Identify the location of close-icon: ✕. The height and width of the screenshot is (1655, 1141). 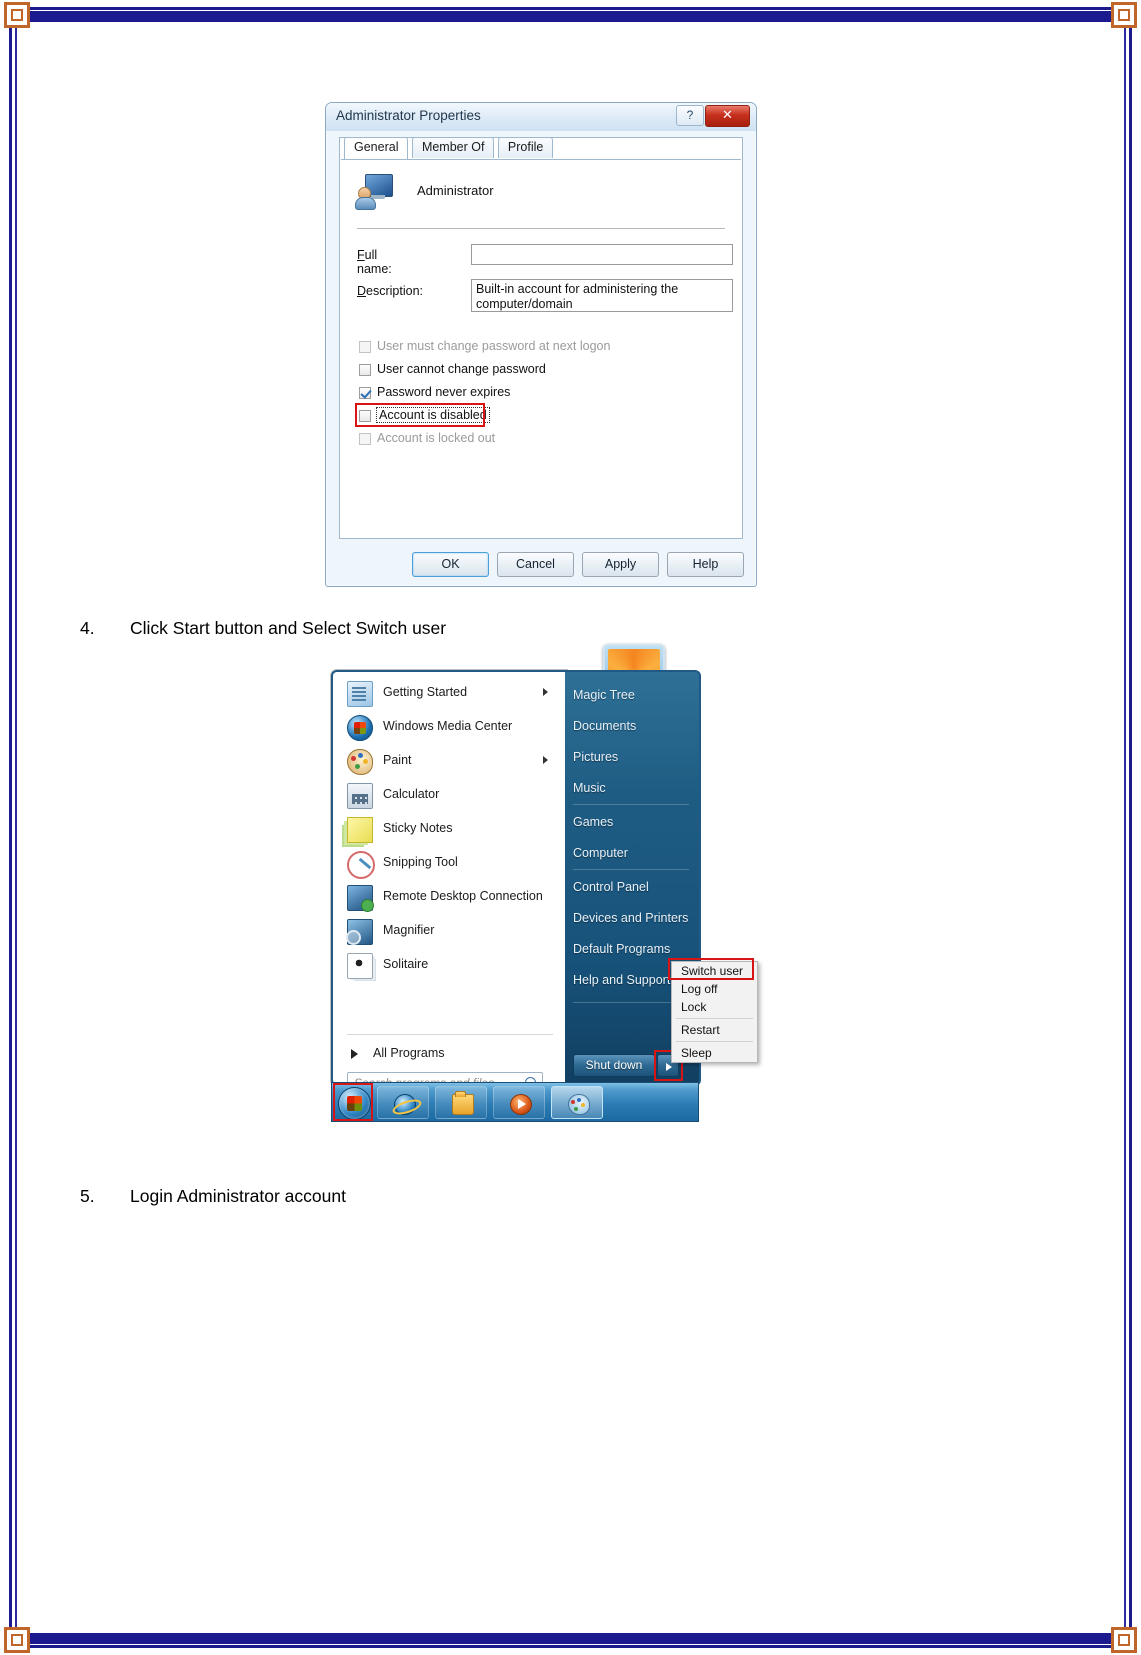
(727, 116).